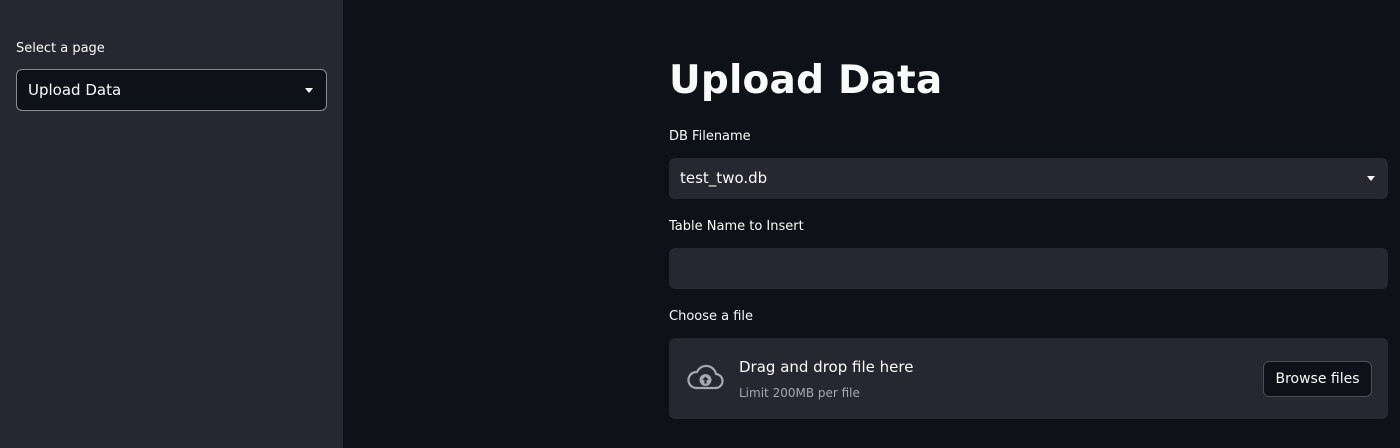  I want to click on page-title: Upload Data, so click(806, 80).